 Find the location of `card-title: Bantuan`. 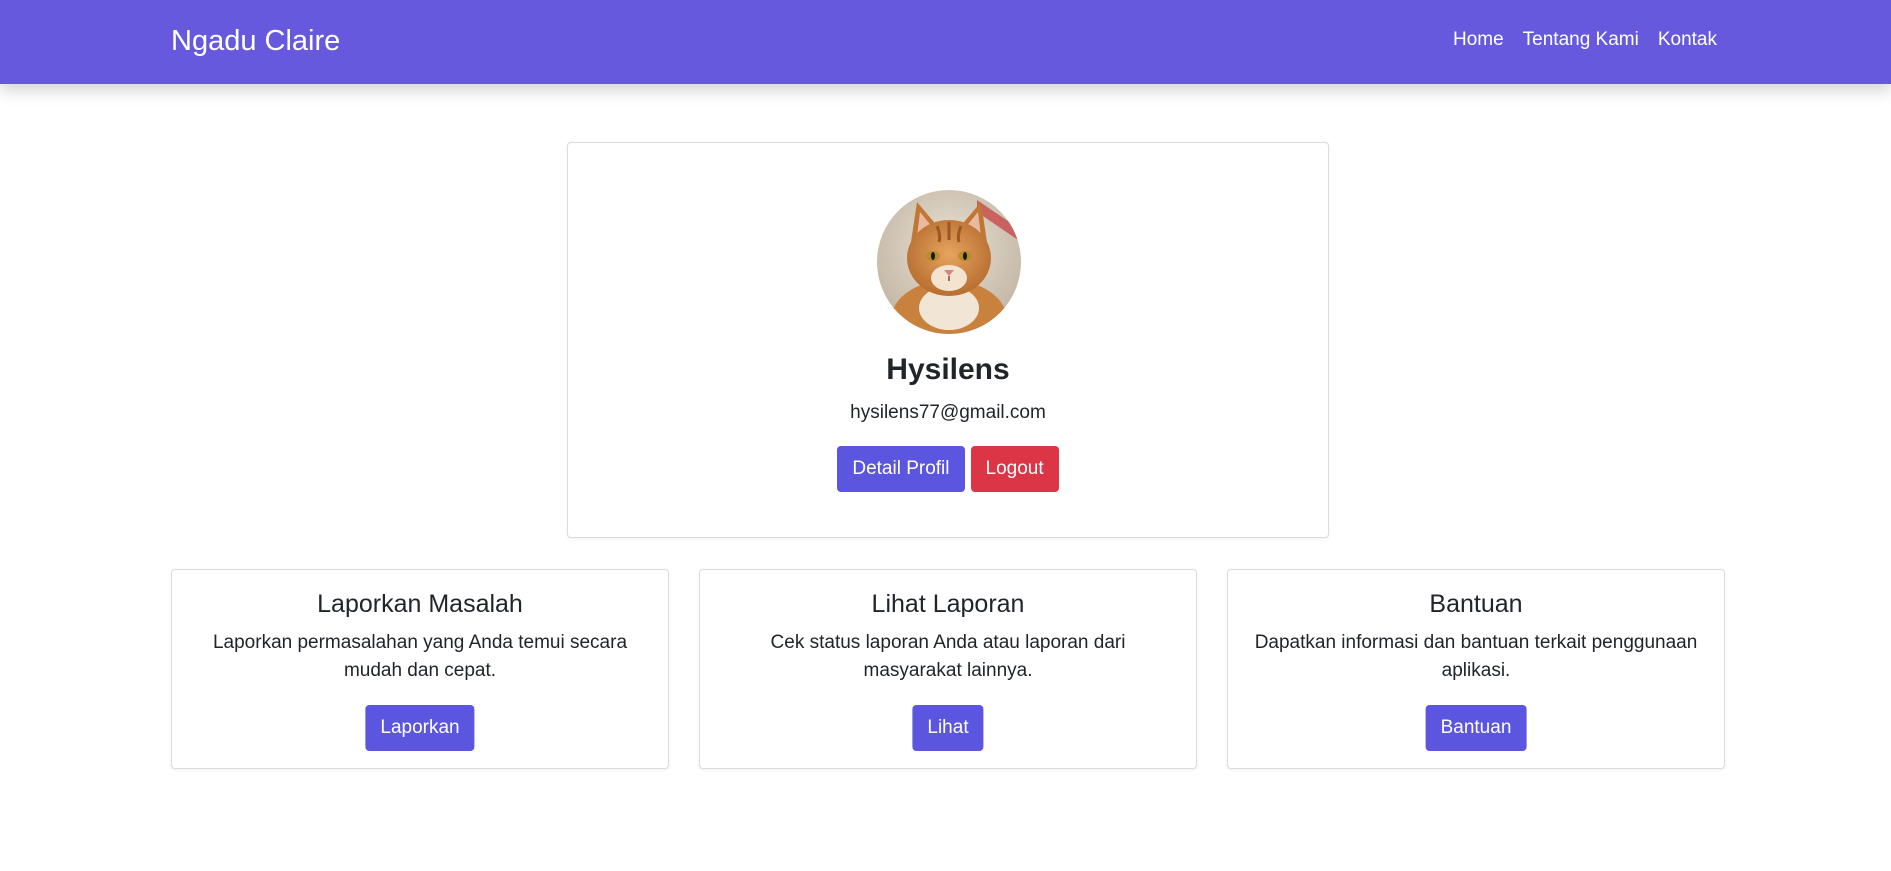

card-title: Bantuan is located at coordinates (1476, 604).